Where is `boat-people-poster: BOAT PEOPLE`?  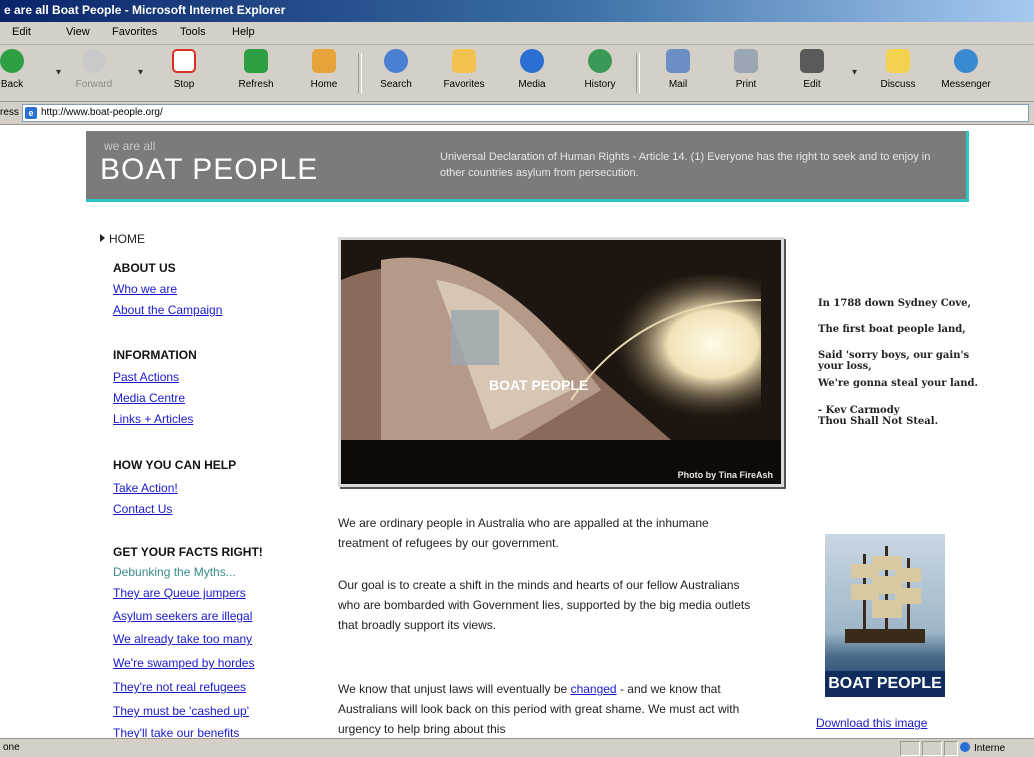
boat-people-poster: BOAT PEOPLE is located at coordinates (885, 615).